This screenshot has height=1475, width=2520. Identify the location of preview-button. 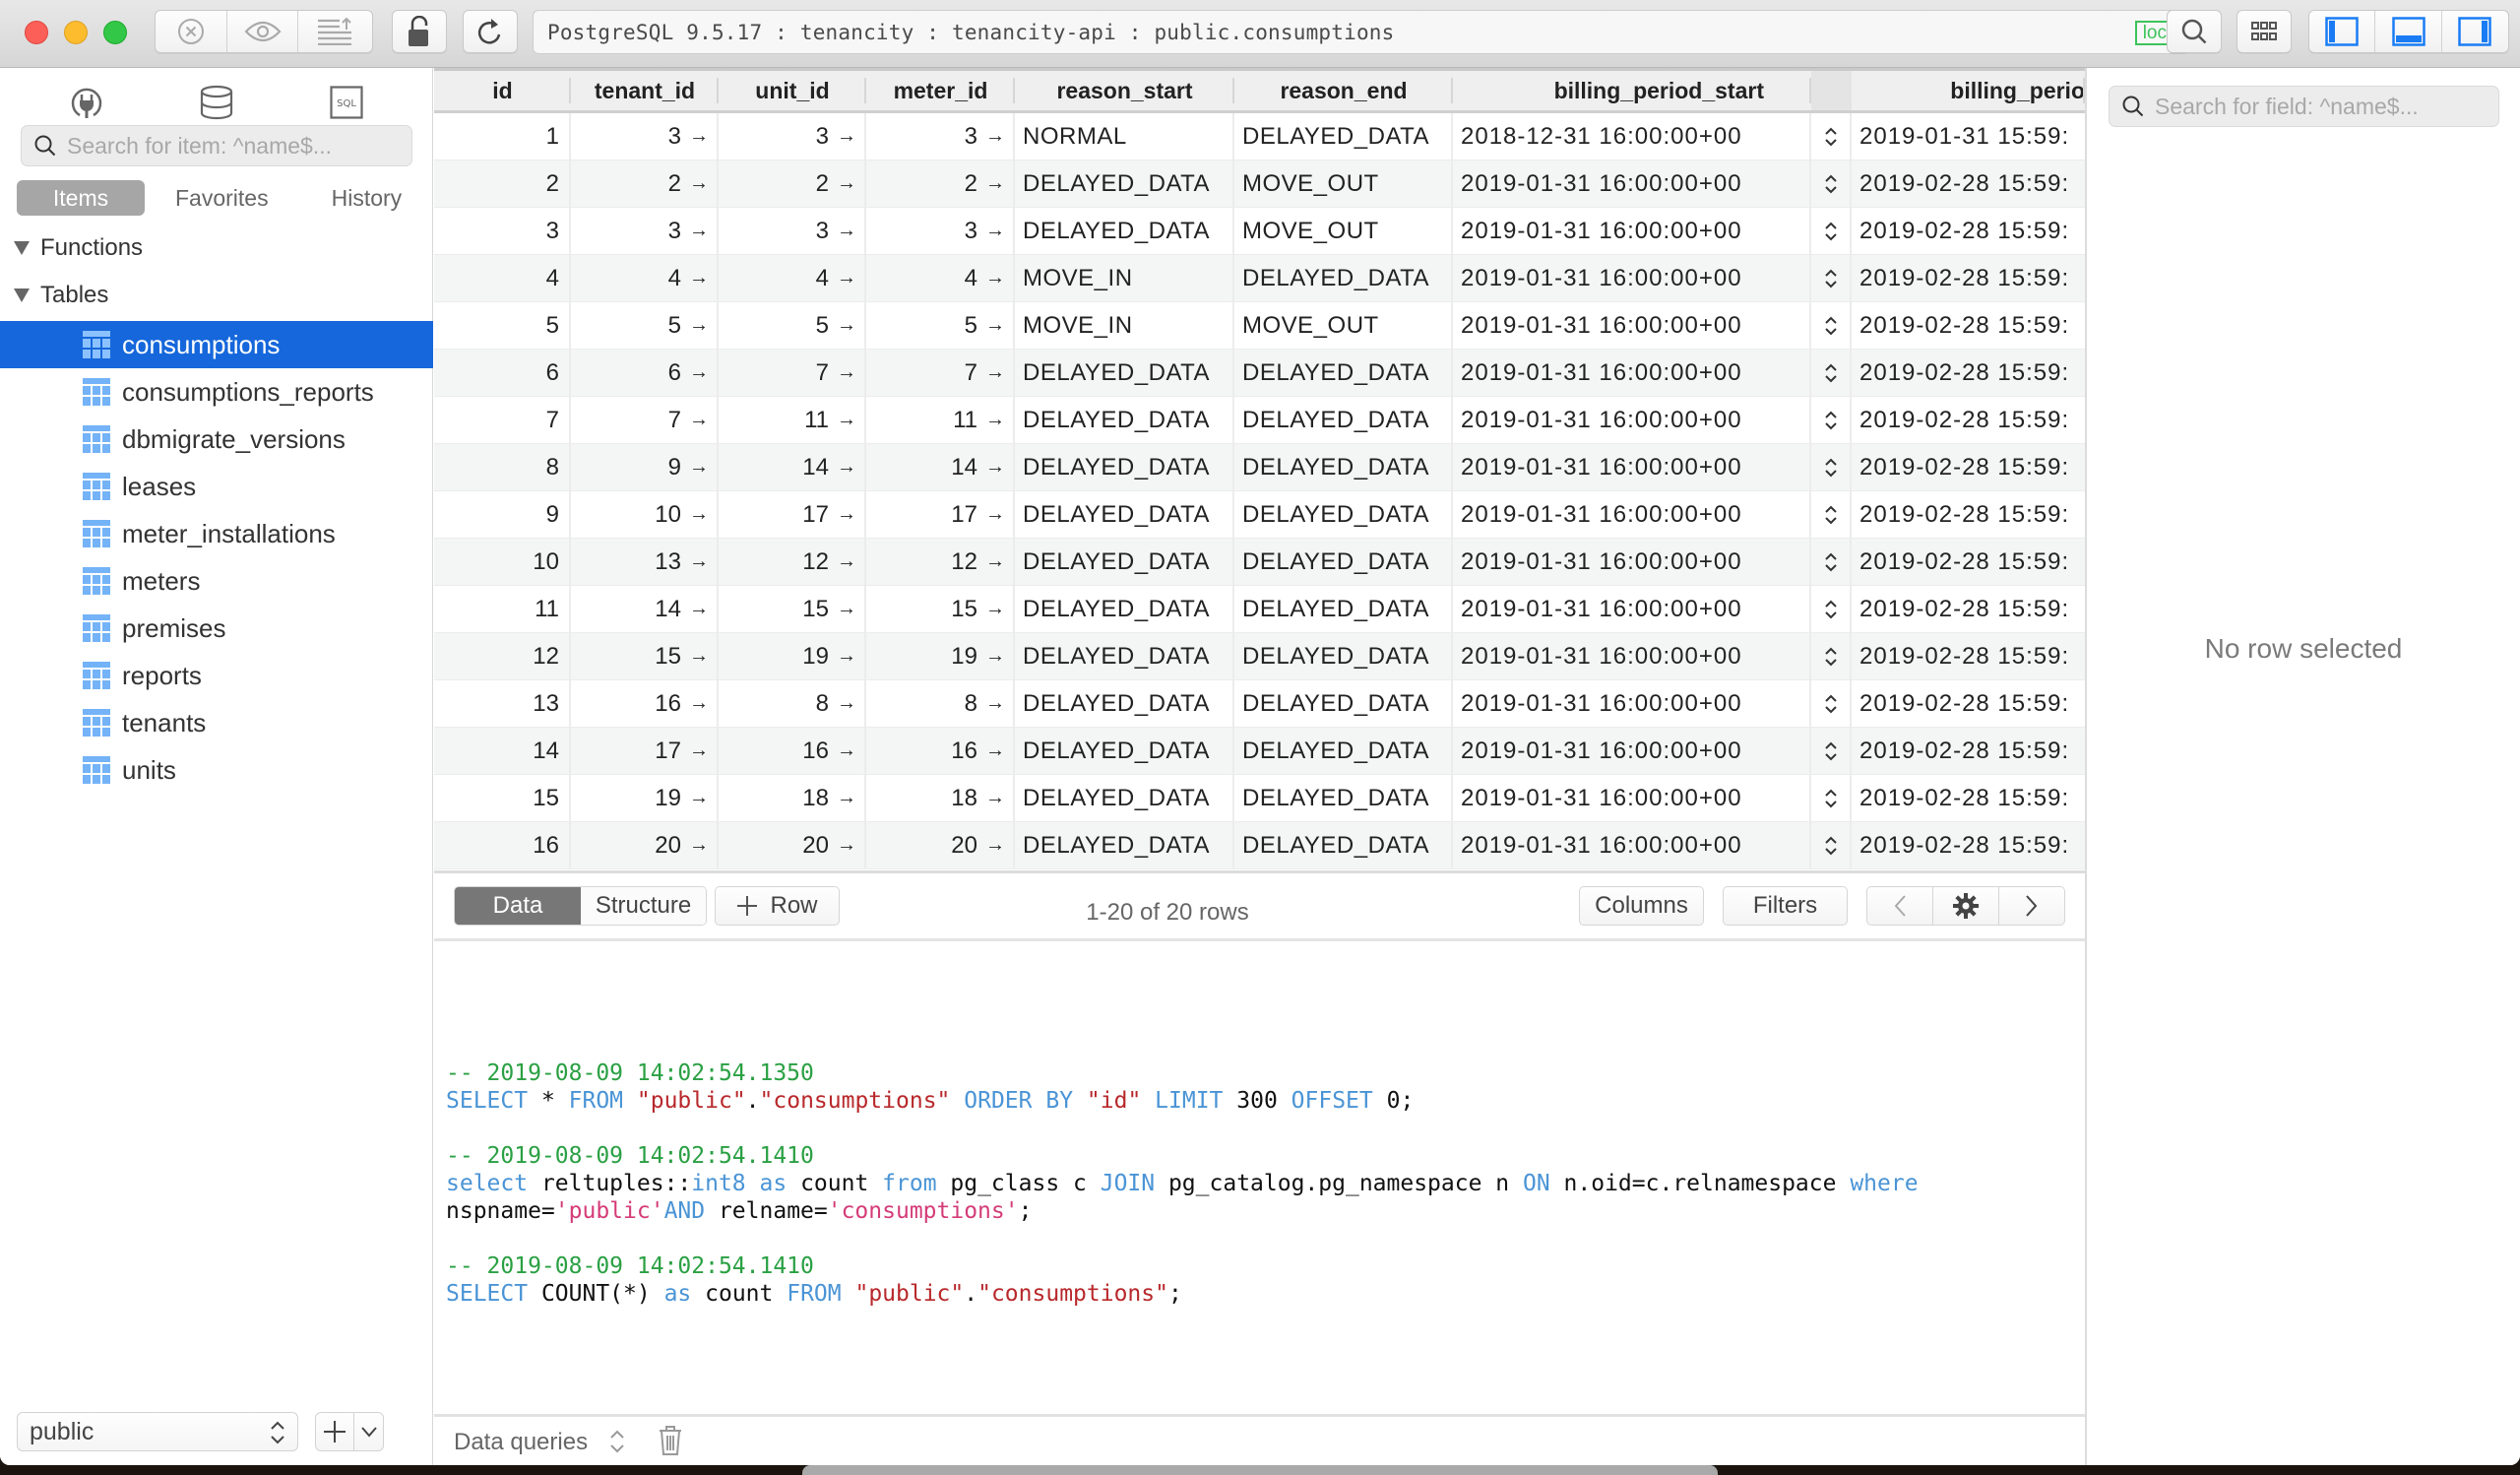
(262, 31).